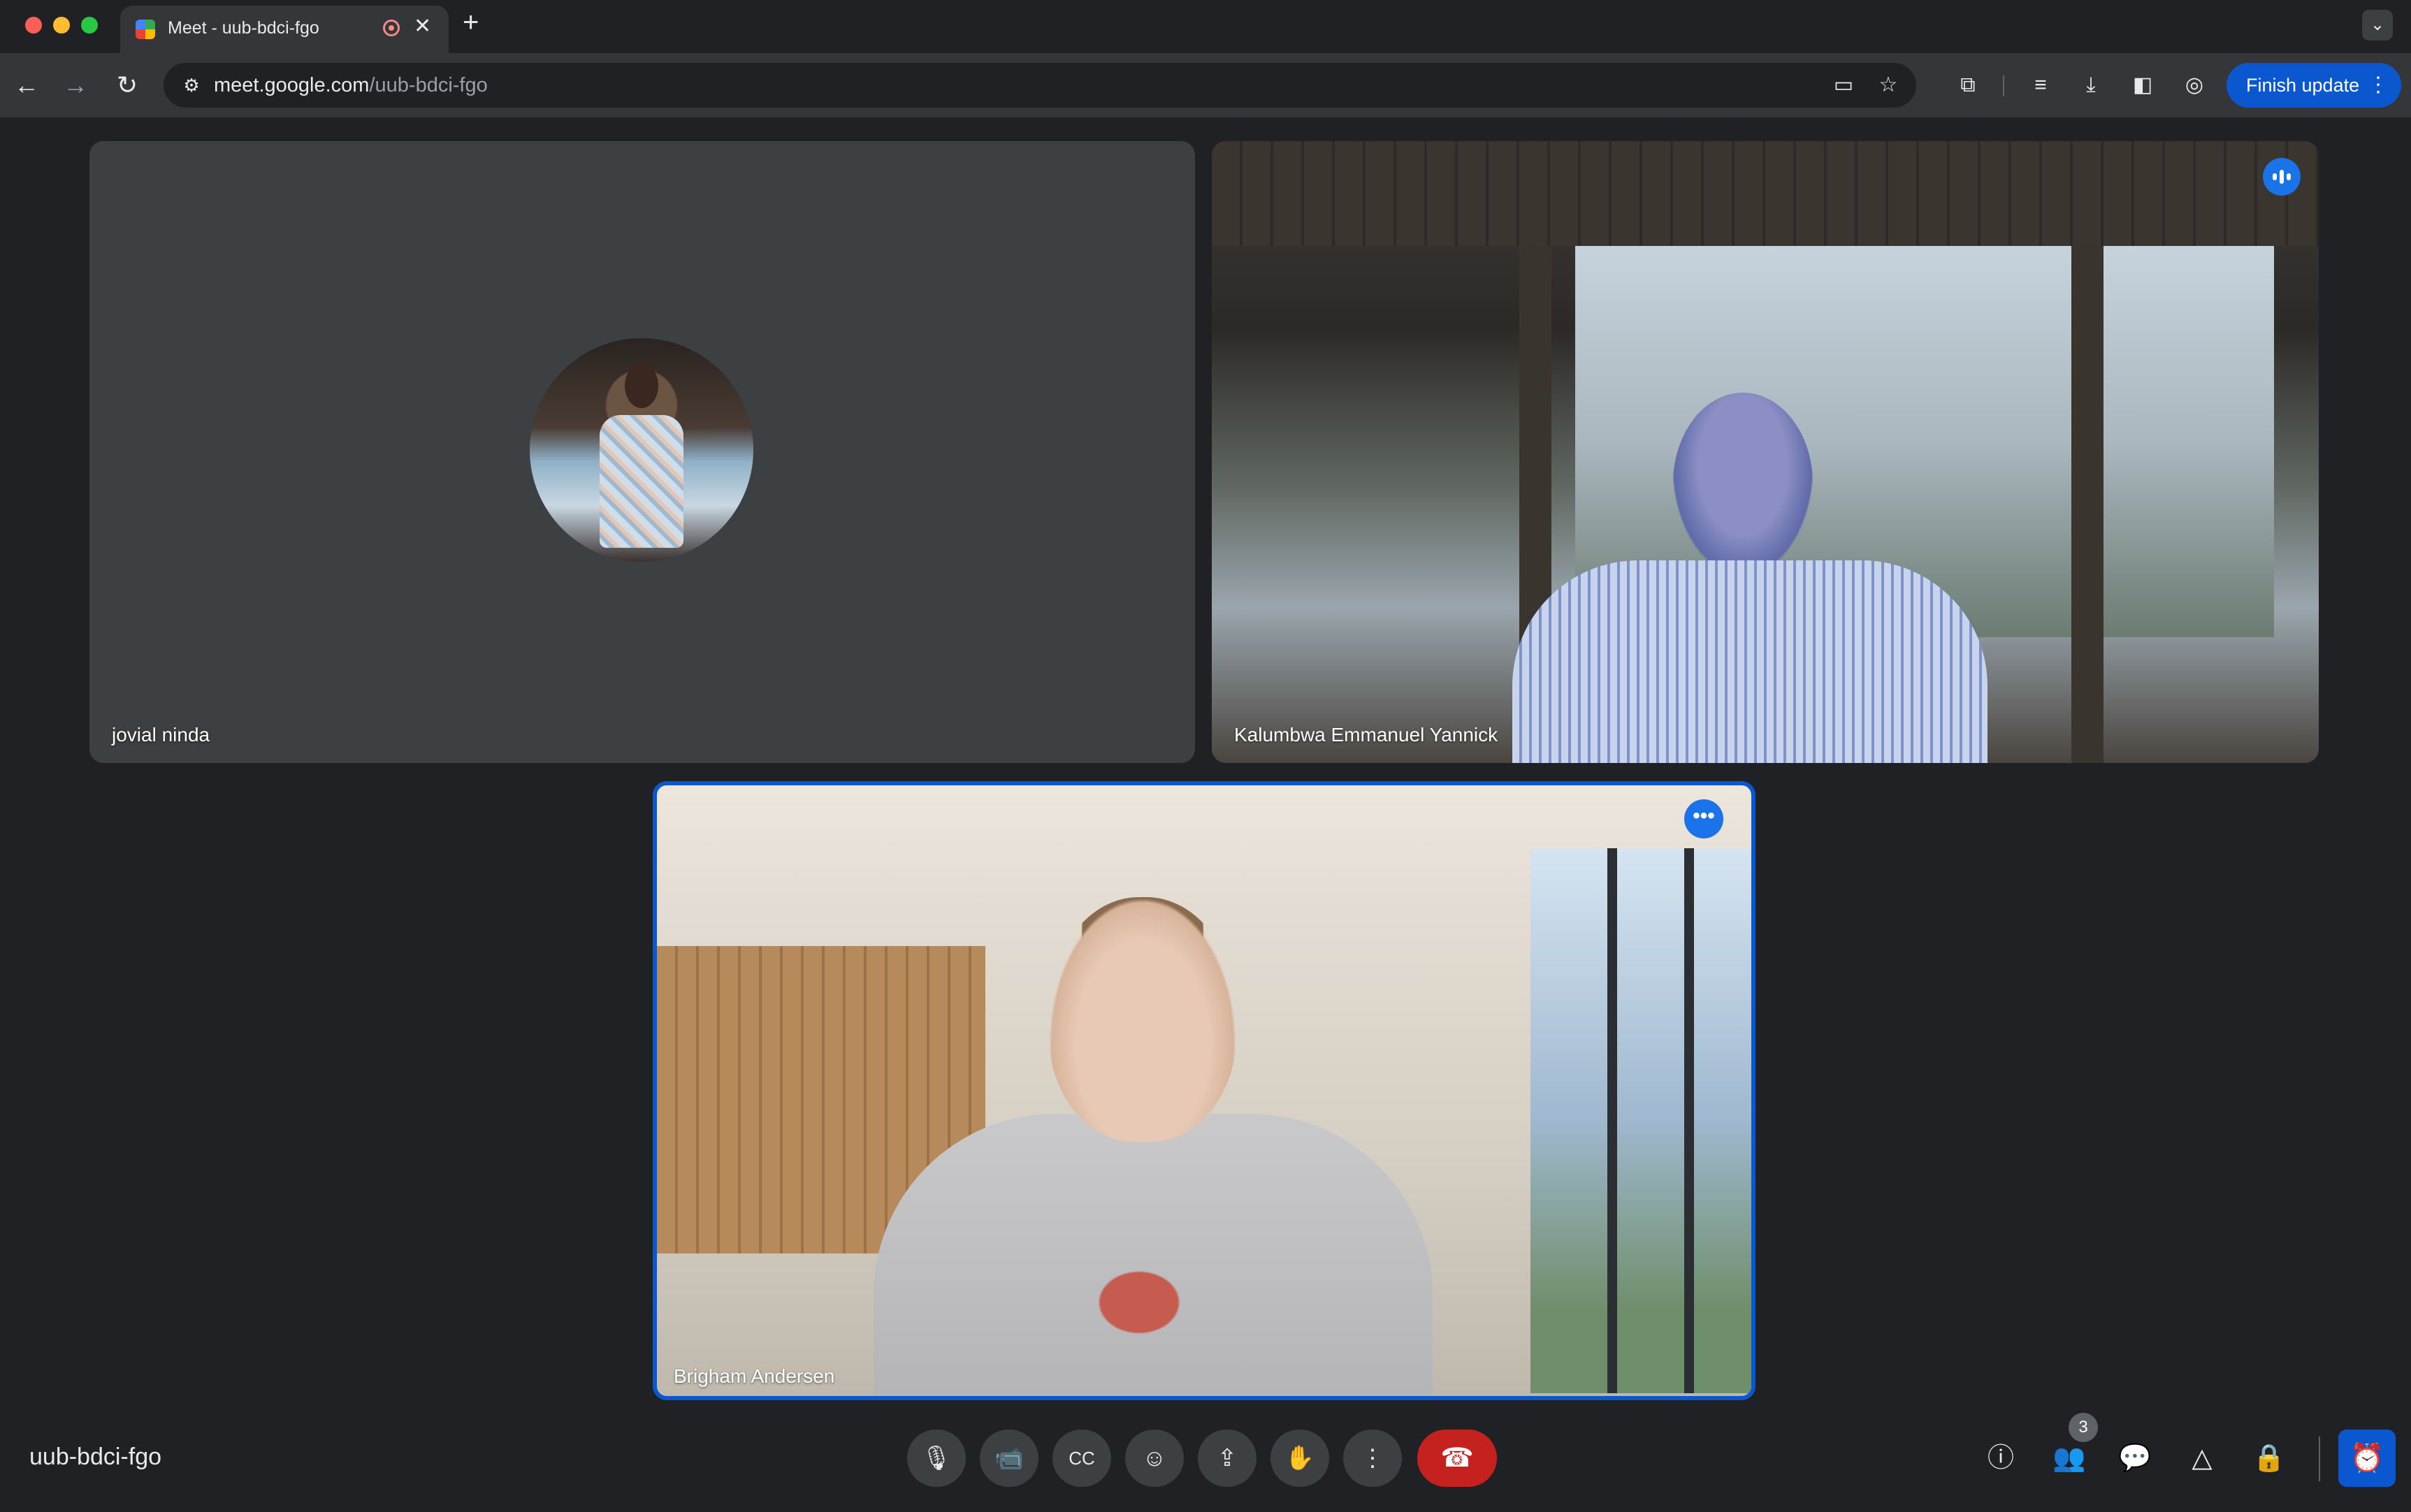 The image size is (2411, 1512). What do you see at coordinates (2319, 1459) in the screenshot?
I see `bottom-bar-divider` at bounding box center [2319, 1459].